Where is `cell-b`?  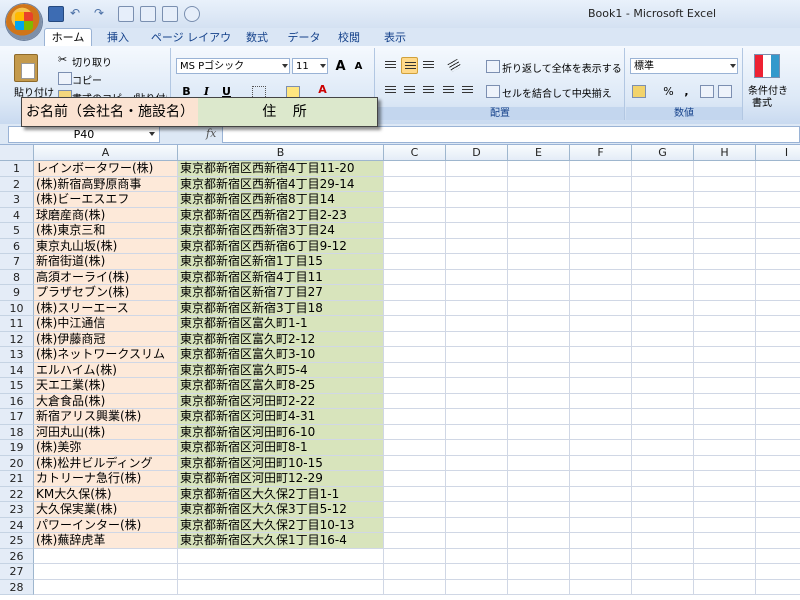
cell-b is located at coordinates (281, 572).